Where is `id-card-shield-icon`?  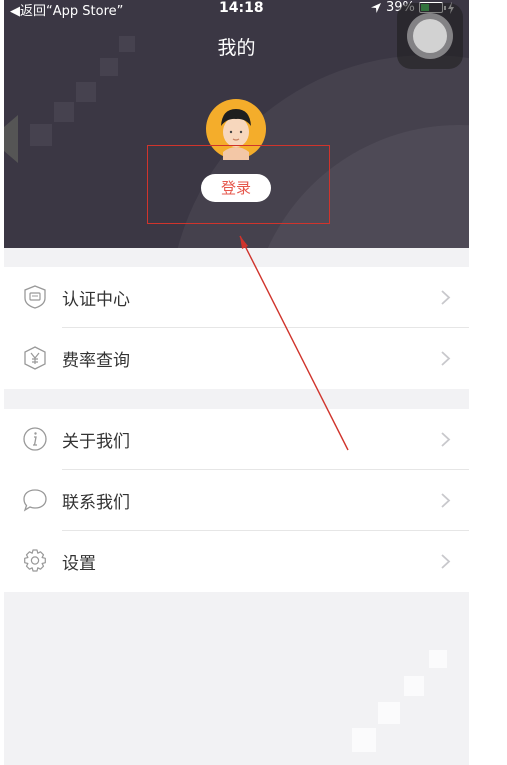
id-card-shield-icon is located at coordinates (35, 297).